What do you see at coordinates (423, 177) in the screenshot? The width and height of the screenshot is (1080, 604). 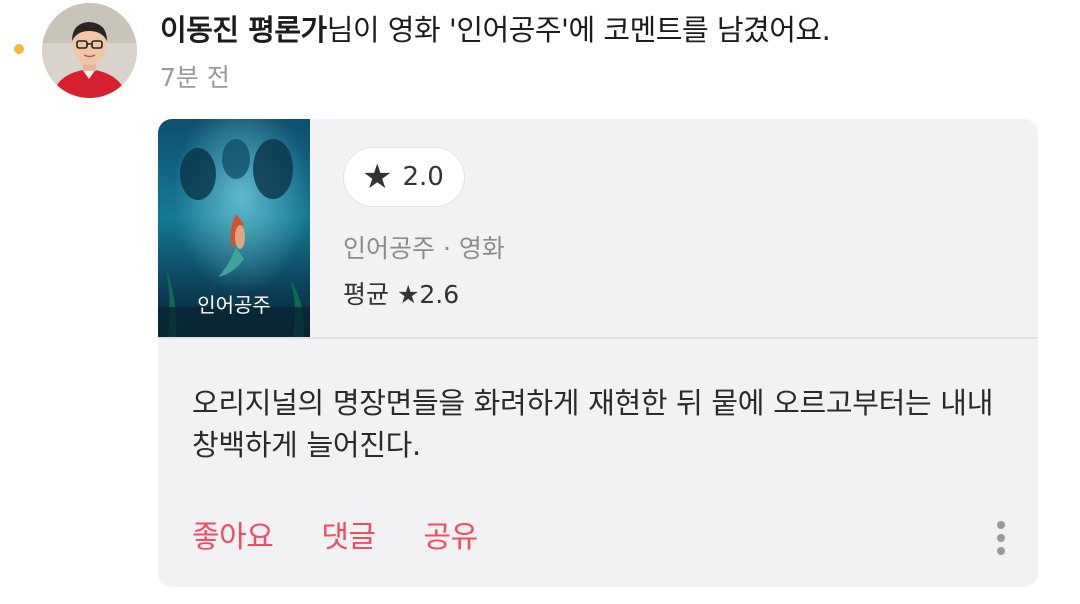 I see `user-rating-value: 2.0` at bounding box center [423, 177].